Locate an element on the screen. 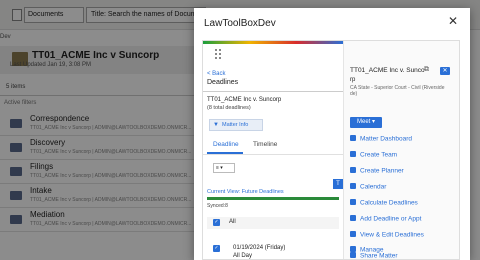 The height and width of the screenshot is (260, 480). tab-timeline: Timeline is located at coordinates (265, 144).